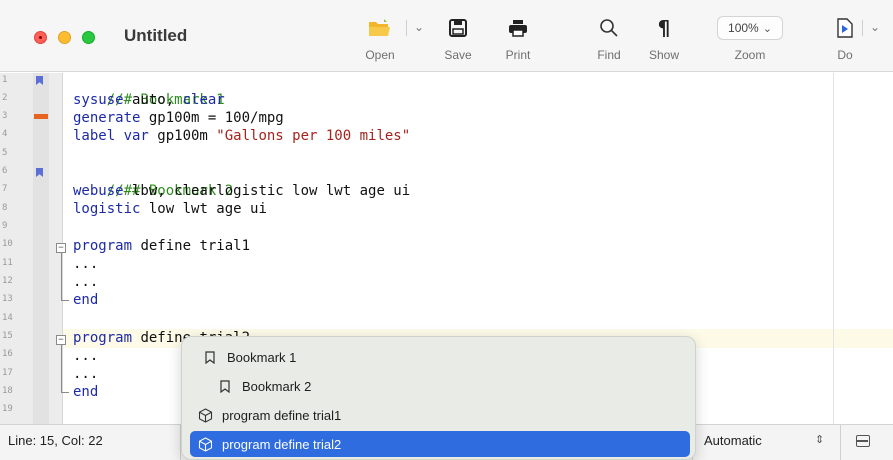 The width and height of the screenshot is (893, 460). What do you see at coordinates (5, 153) in the screenshot?
I see `line-number: 5` at bounding box center [5, 153].